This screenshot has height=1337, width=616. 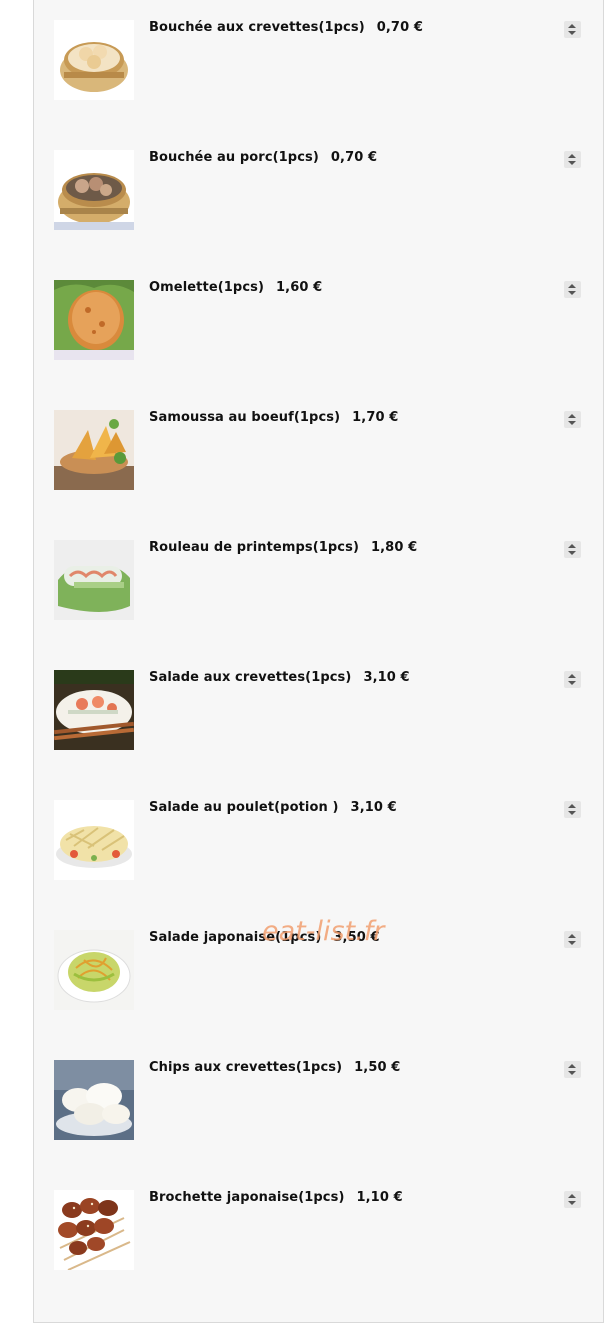 What do you see at coordinates (254, 547) in the screenshot?
I see `item-name: Rouleau de printemps(1pcs)` at bounding box center [254, 547].